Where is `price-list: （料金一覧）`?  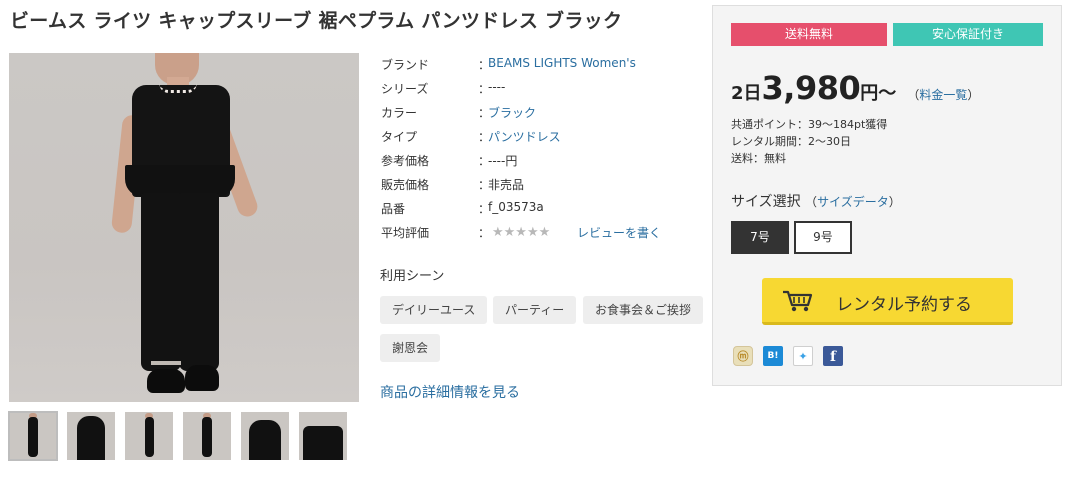 price-list: （料金一覧） is located at coordinates (943, 95).